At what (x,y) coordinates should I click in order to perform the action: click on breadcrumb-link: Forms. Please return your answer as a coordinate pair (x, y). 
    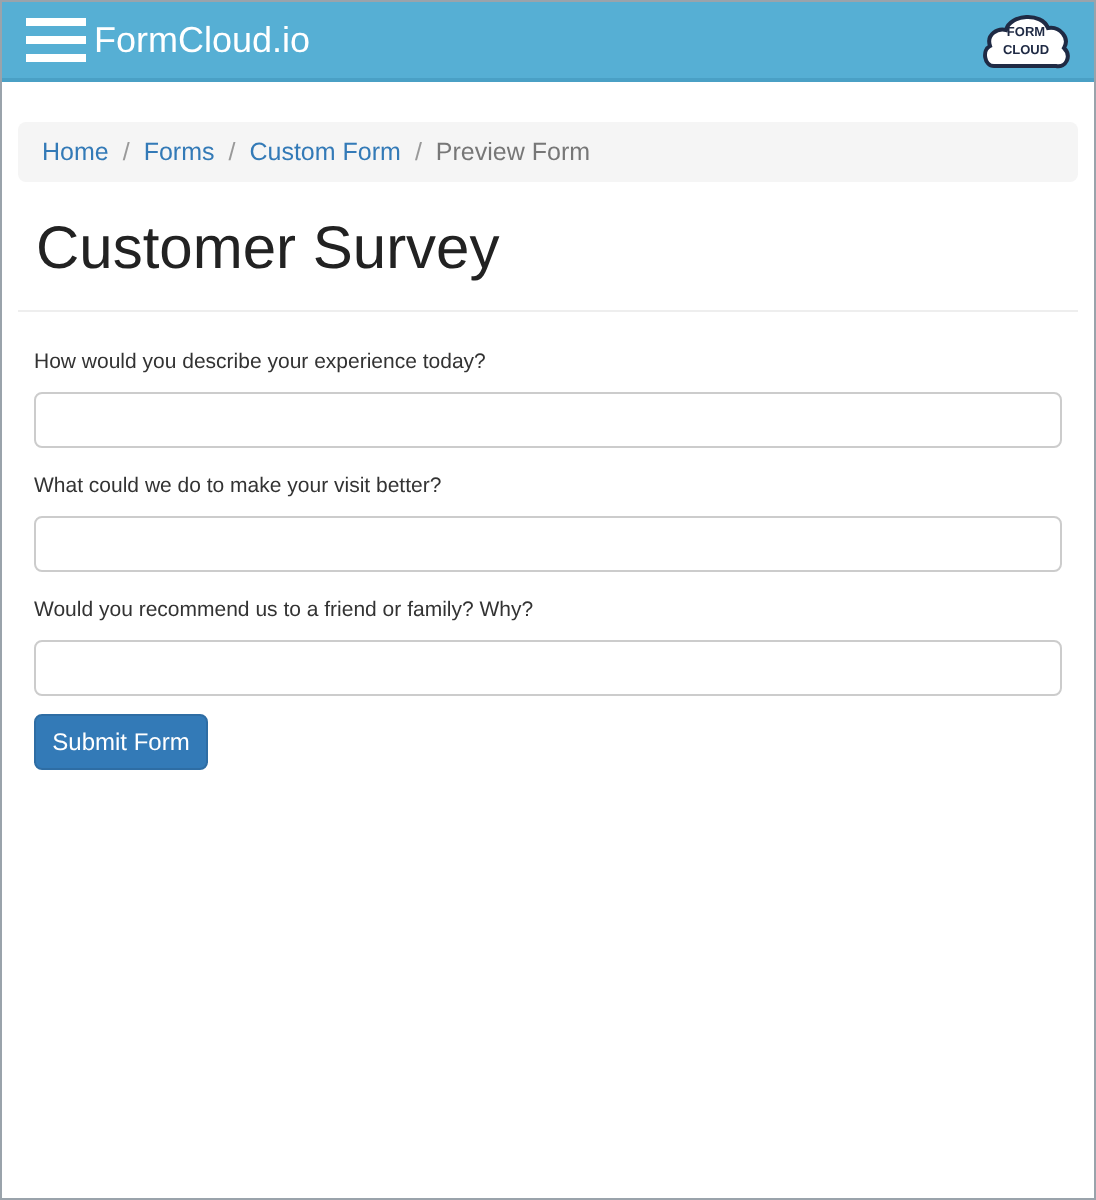
    Looking at the image, I should click on (179, 152).